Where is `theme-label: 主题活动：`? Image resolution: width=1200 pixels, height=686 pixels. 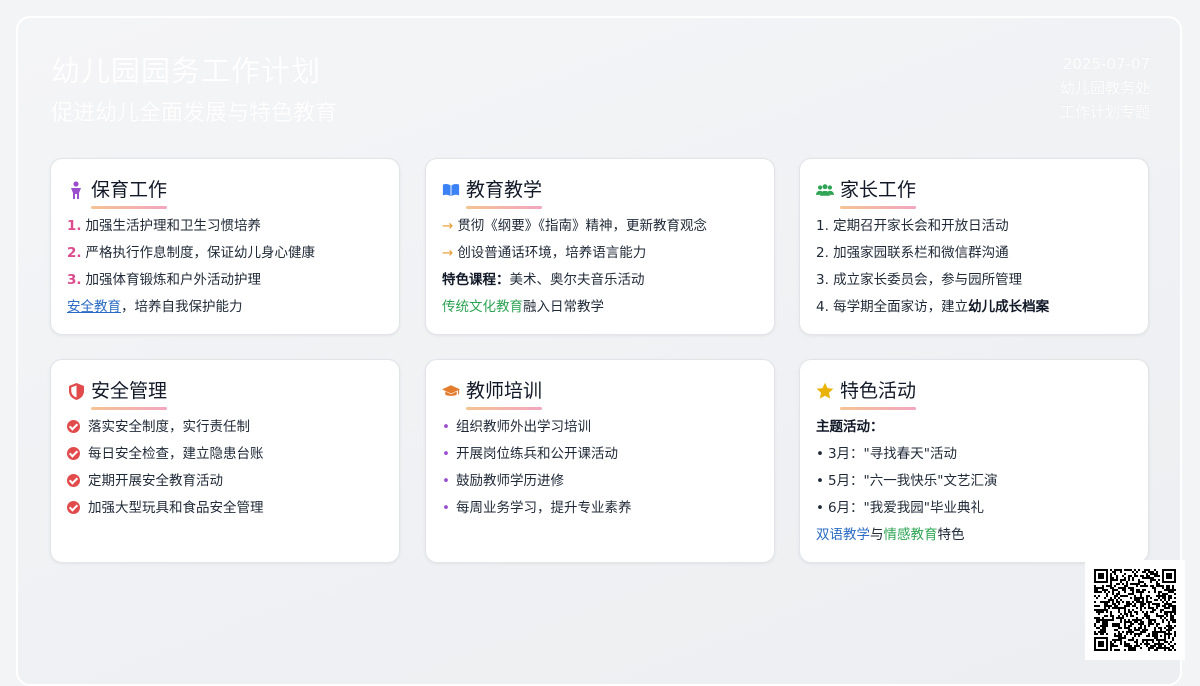 theme-label: 主题活动： is located at coordinates (850, 427).